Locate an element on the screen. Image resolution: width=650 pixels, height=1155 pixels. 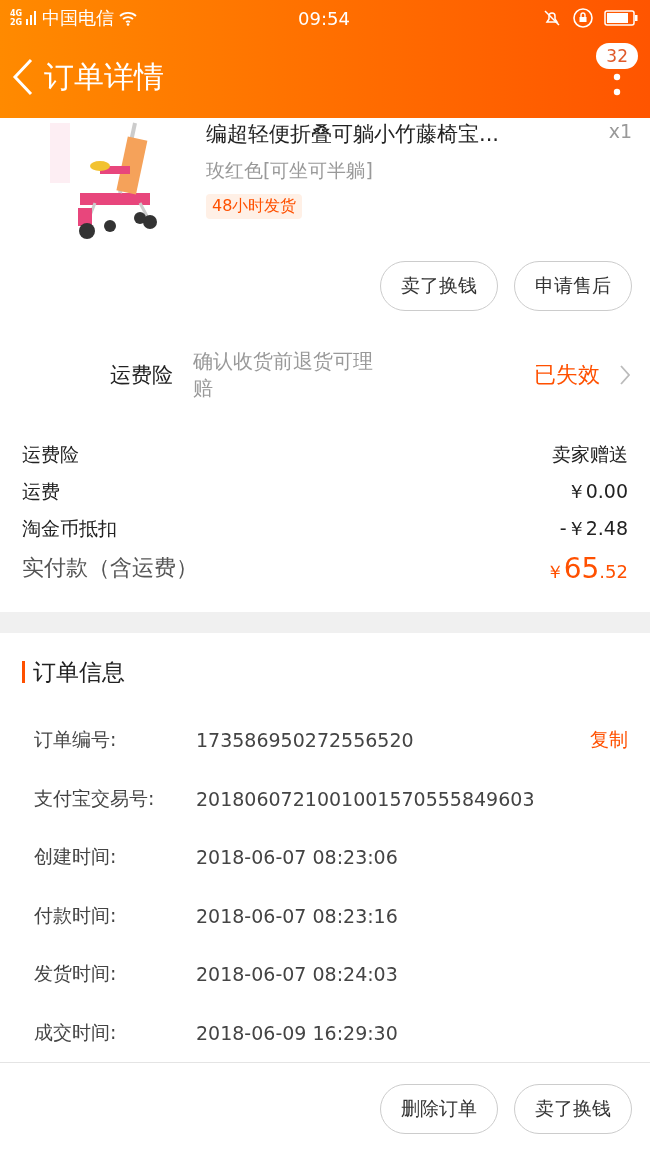
info-value: 2018-06-07 08:23:16 is located at coordinates (297, 915).